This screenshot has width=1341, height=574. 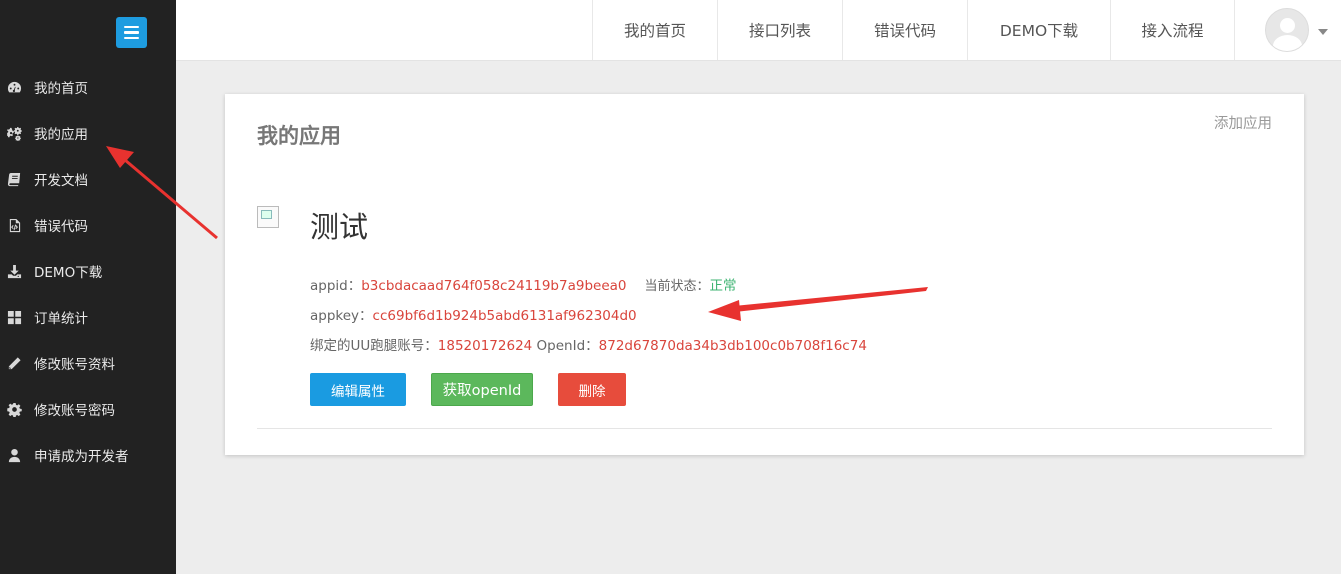 I want to click on sidebar-item-label: 开发文档, so click(x=61, y=181).